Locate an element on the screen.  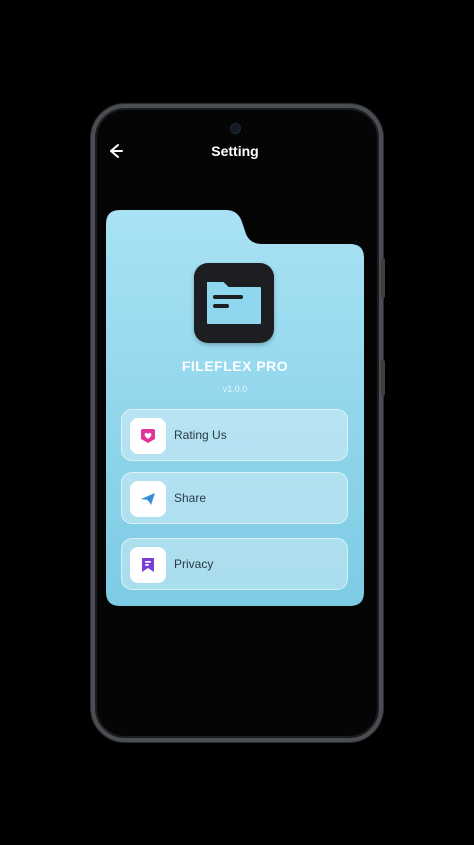
menu-item-label: Share is located at coordinates (190, 498).